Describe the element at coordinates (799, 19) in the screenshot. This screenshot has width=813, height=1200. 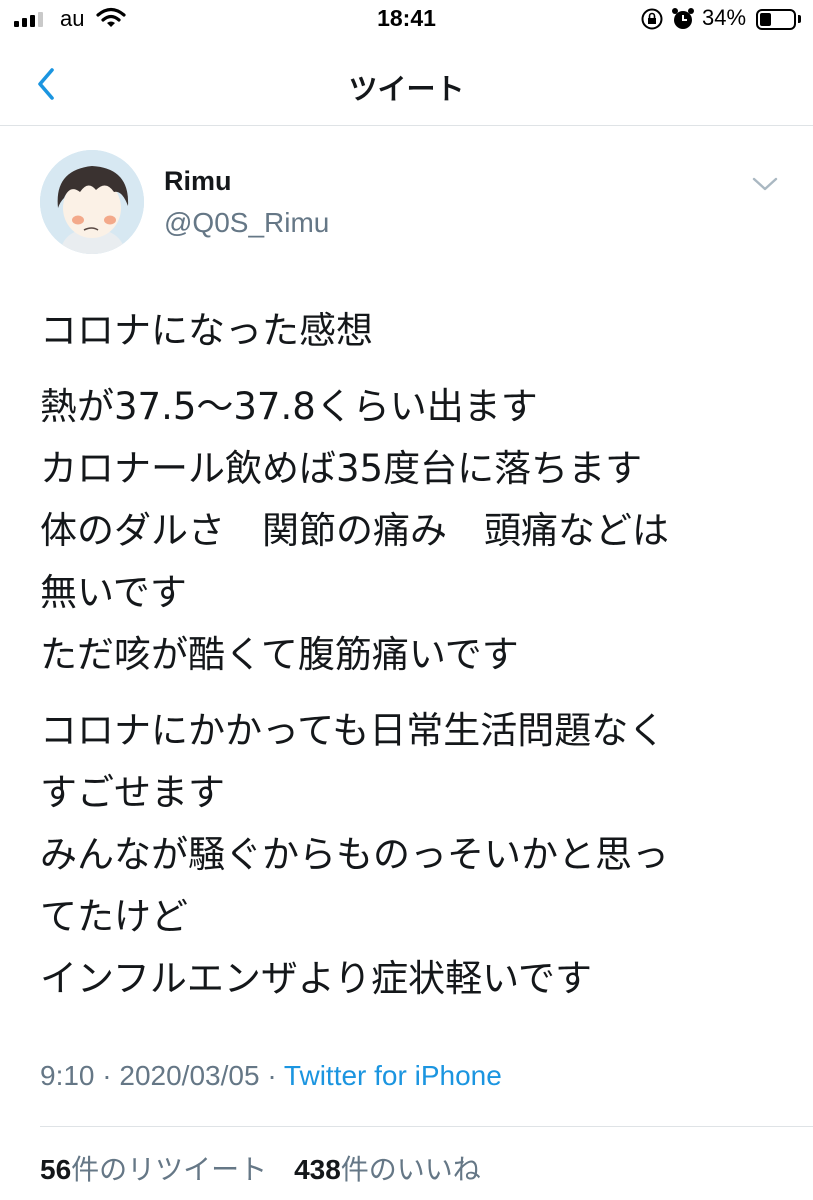
I see `battery-cap` at that location.